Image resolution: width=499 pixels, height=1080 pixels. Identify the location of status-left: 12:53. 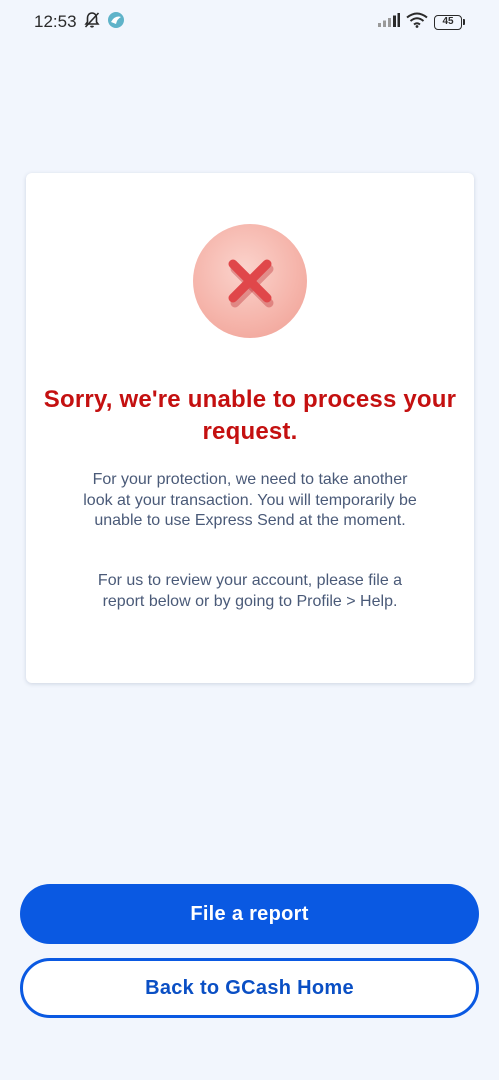
(79, 22).